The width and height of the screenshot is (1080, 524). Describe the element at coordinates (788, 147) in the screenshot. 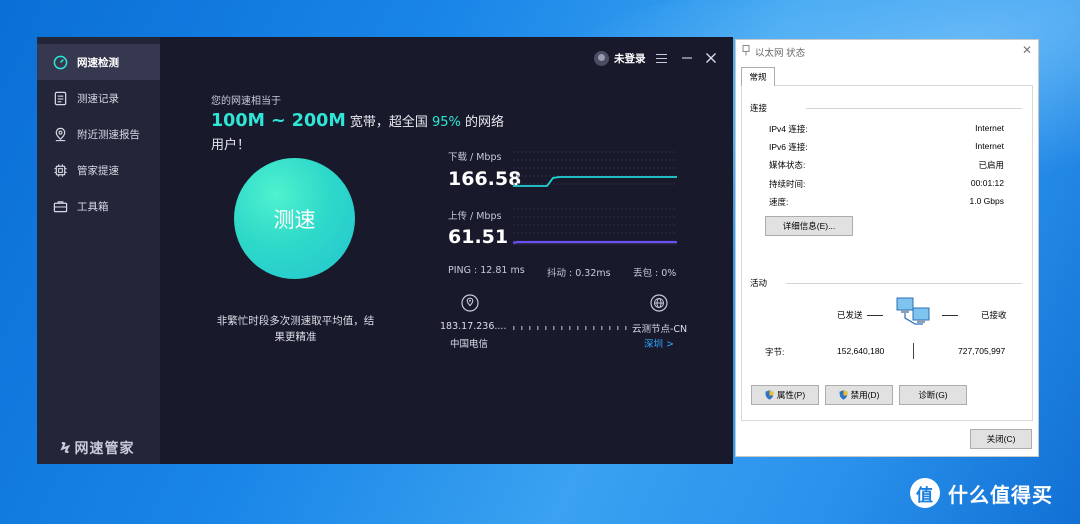

I see `ipv6-label: IPv6 连接:` at that location.